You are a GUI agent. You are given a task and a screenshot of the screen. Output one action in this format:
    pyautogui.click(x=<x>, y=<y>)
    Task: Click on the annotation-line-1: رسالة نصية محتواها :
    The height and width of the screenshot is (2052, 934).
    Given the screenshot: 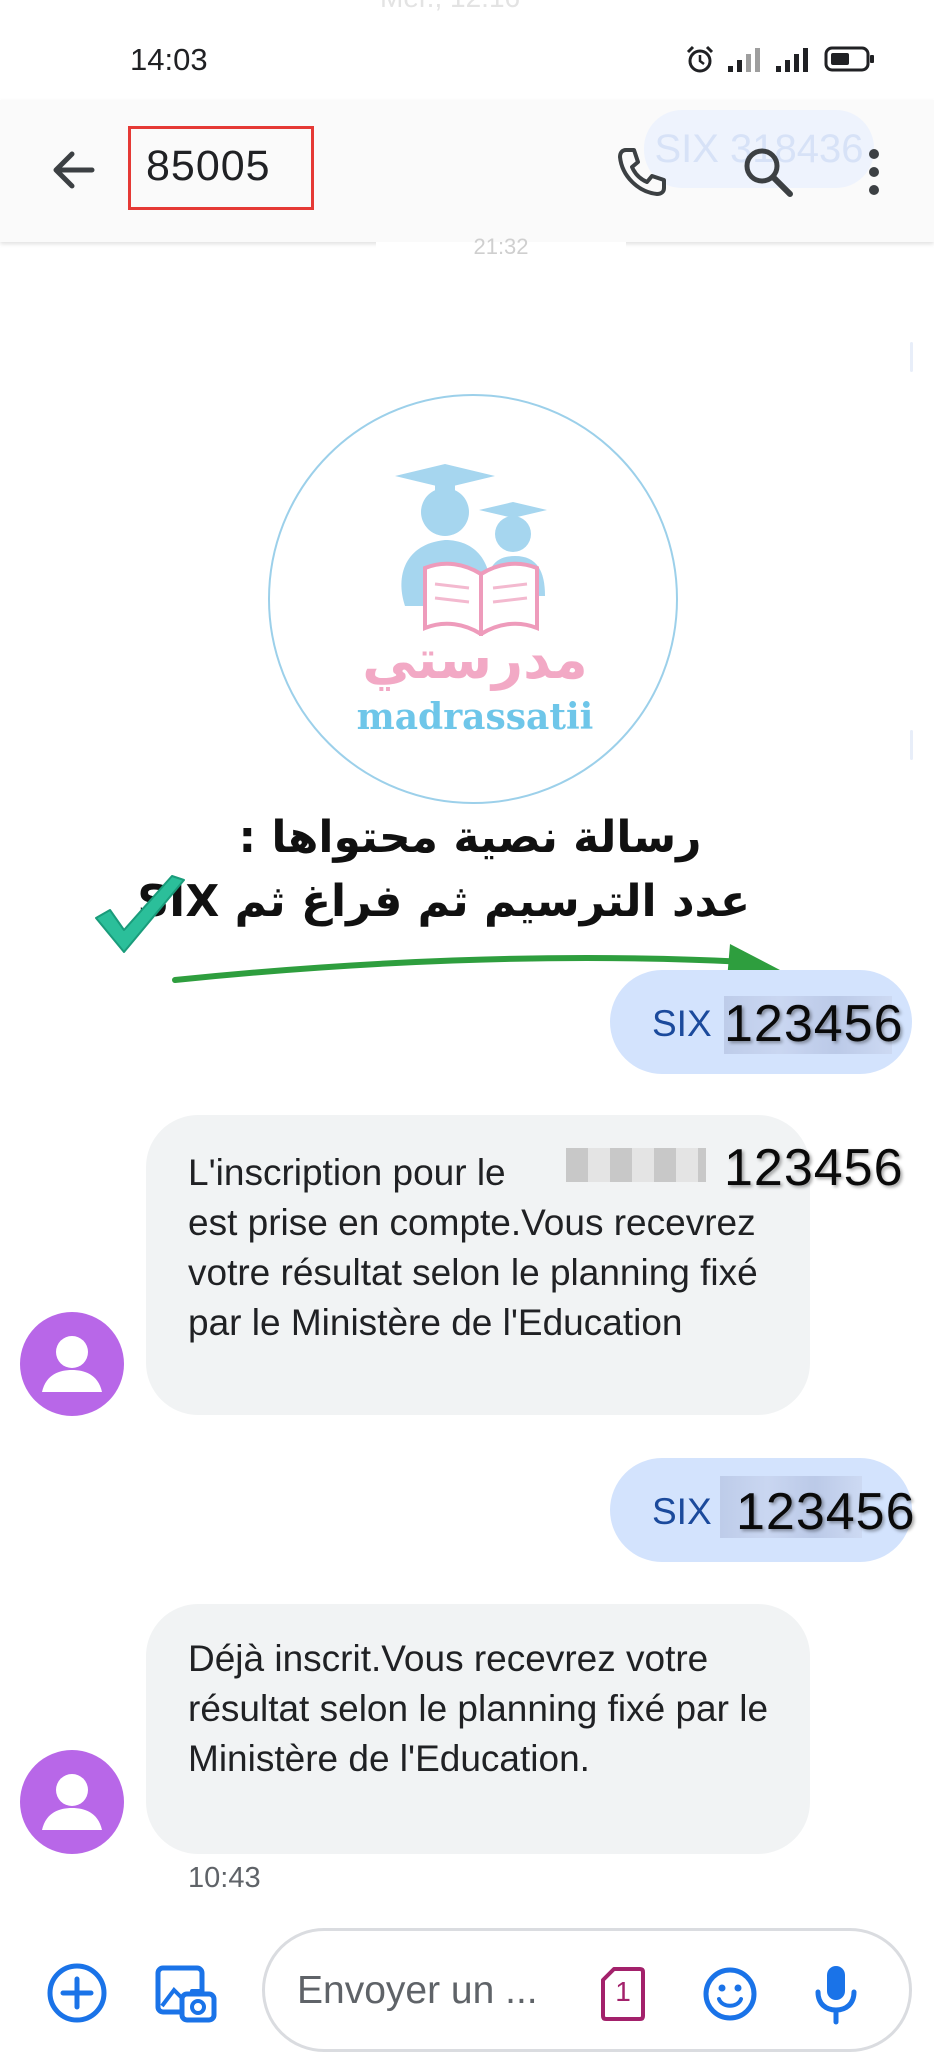 What is the action you would take?
    pyautogui.click(x=470, y=837)
    